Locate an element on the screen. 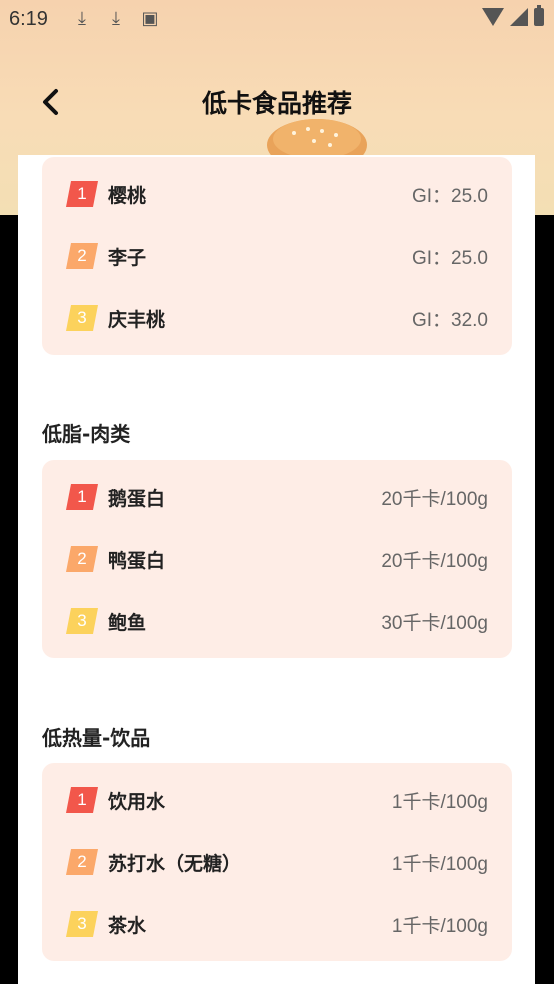 The height and width of the screenshot is (984, 554). status-bar: 6:19 ⤓ ⤓ ▣ is located at coordinates (277, 19).